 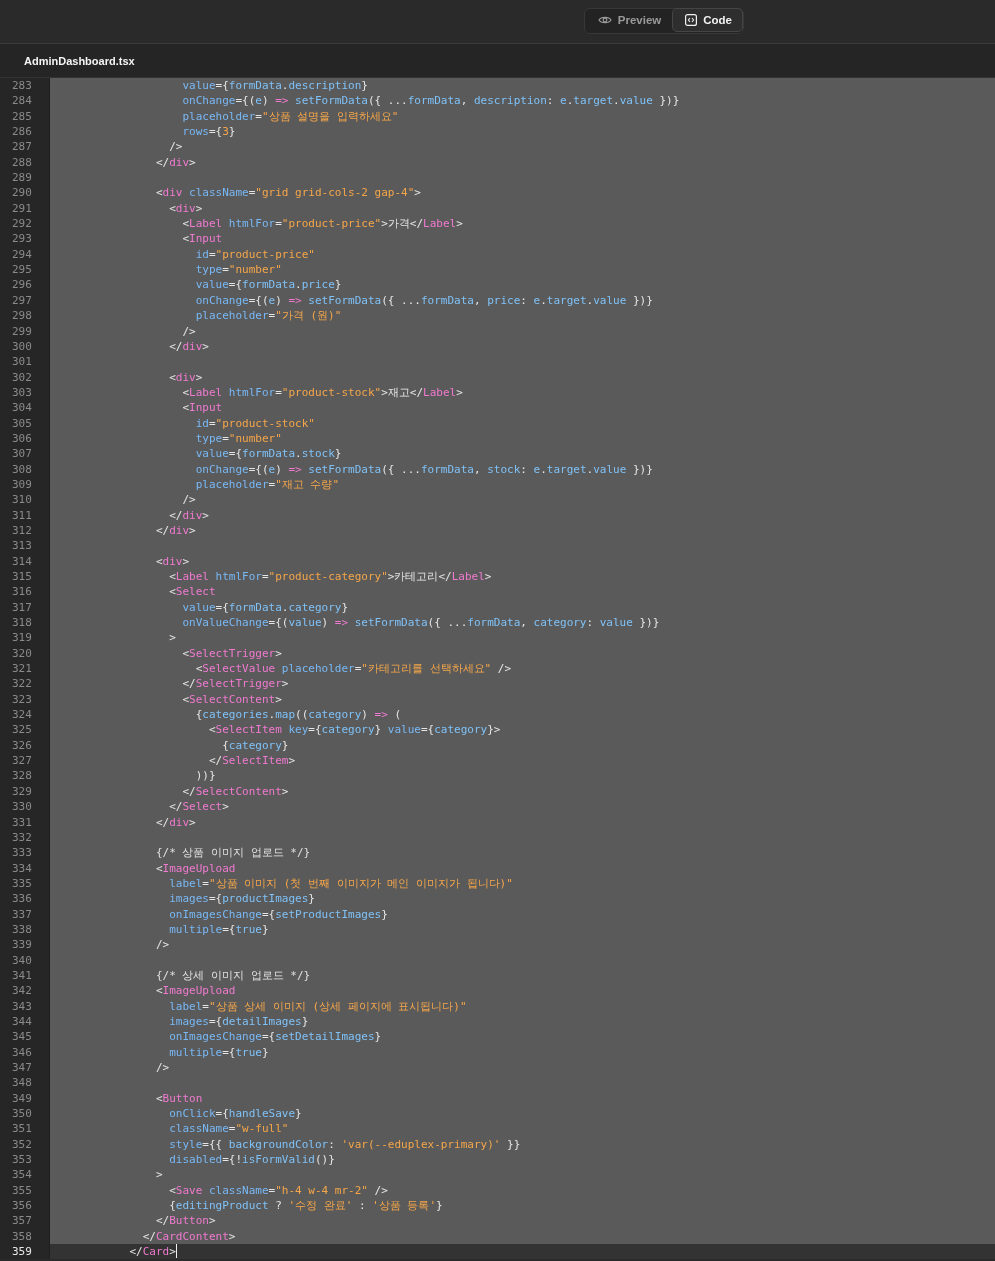 What do you see at coordinates (25, 132) in the screenshot?
I see `line-number: 286` at bounding box center [25, 132].